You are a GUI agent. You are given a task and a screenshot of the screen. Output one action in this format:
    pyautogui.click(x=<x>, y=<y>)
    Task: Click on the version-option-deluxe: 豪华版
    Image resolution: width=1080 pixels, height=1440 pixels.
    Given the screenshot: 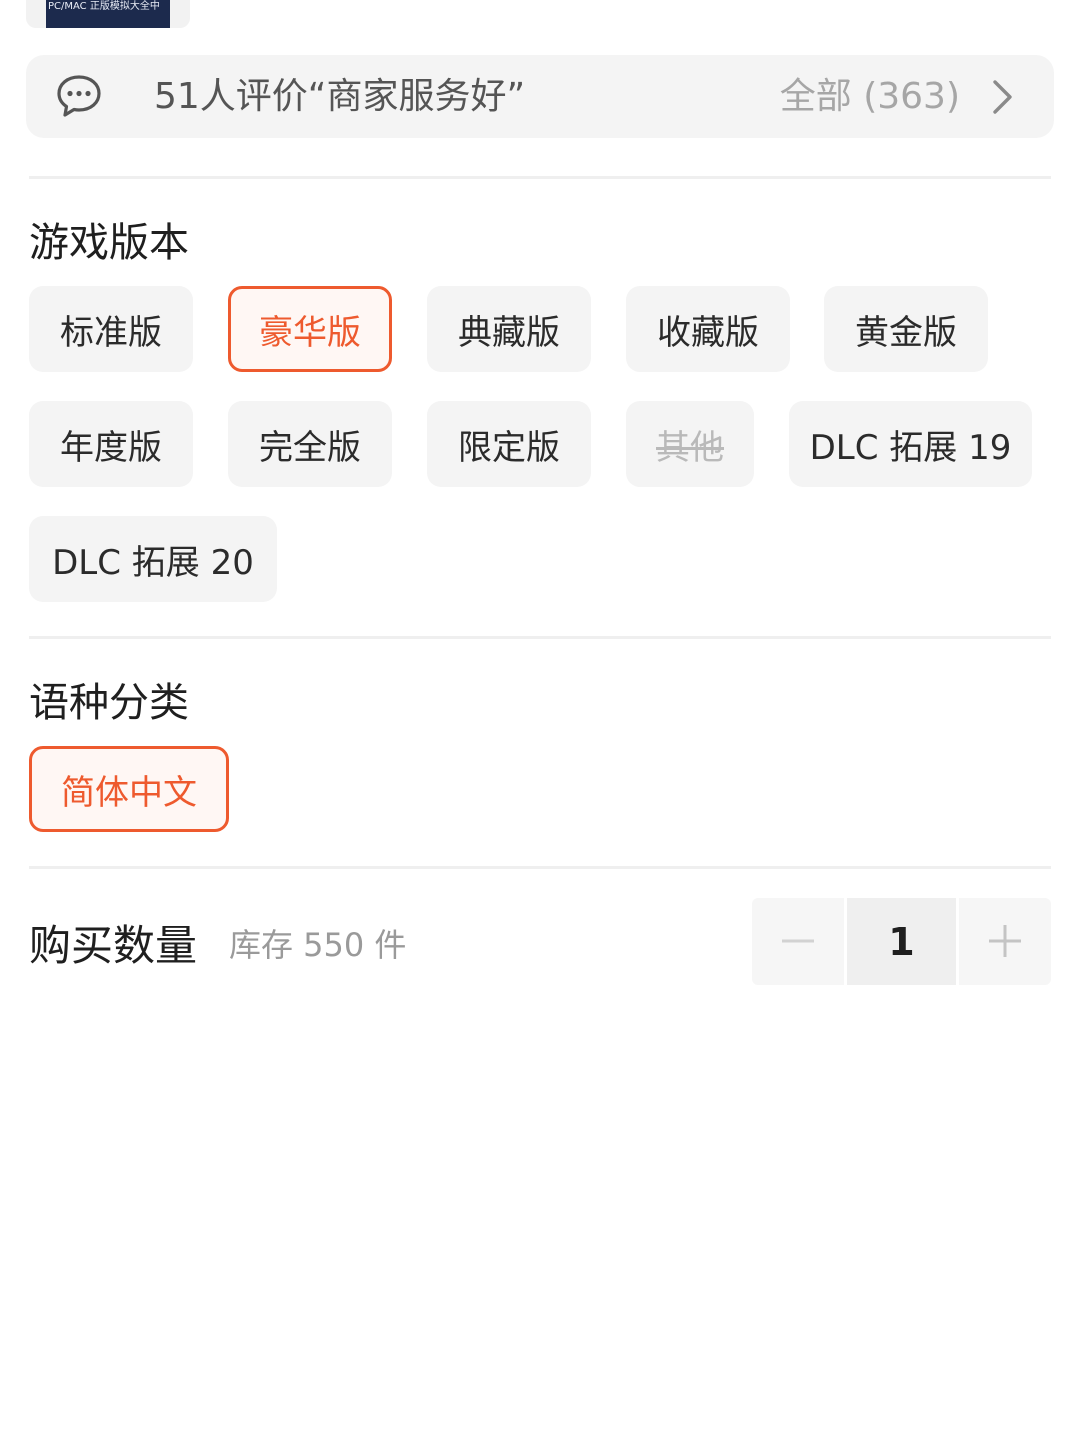 What is the action you would take?
    pyautogui.click(x=310, y=329)
    